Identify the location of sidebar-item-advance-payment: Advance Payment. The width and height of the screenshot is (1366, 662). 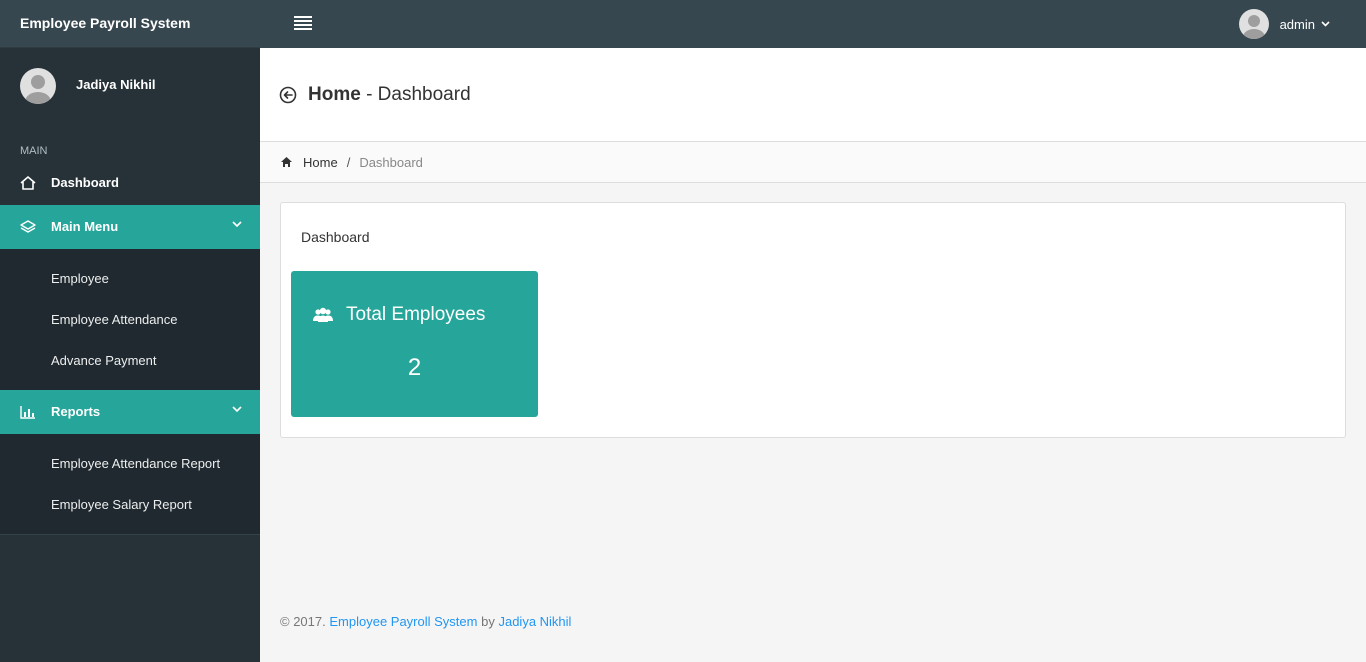
(130, 360).